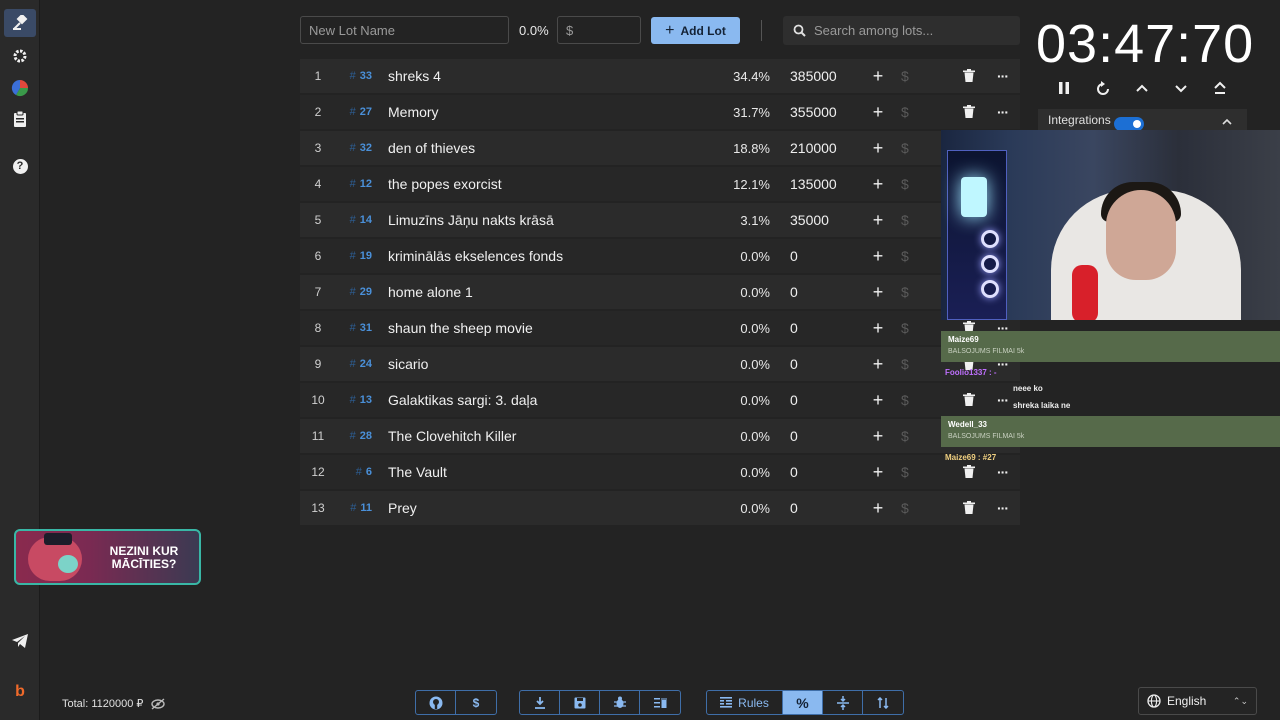 The width and height of the screenshot is (1280, 720). Describe the element at coordinates (1197, 701) in the screenshot. I see `language-select: English ⌃⌄` at that location.